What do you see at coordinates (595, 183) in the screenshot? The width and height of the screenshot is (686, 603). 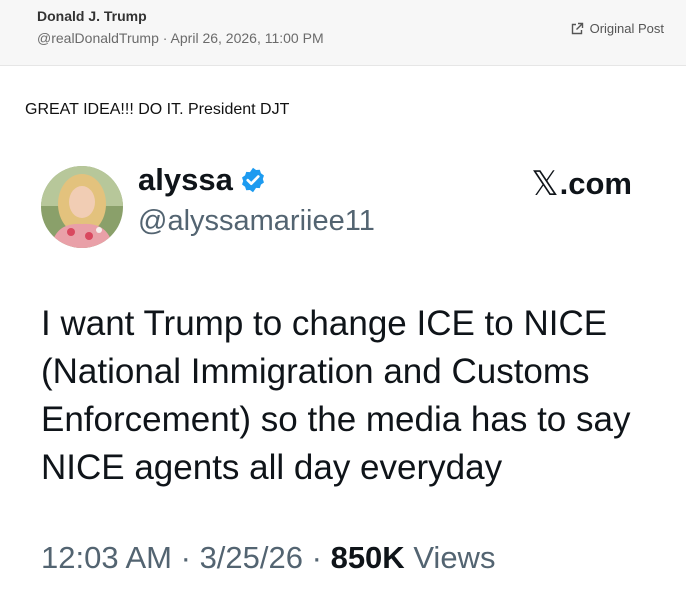 I see `x-brand-suffix: .com` at bounding box center [595, 183].